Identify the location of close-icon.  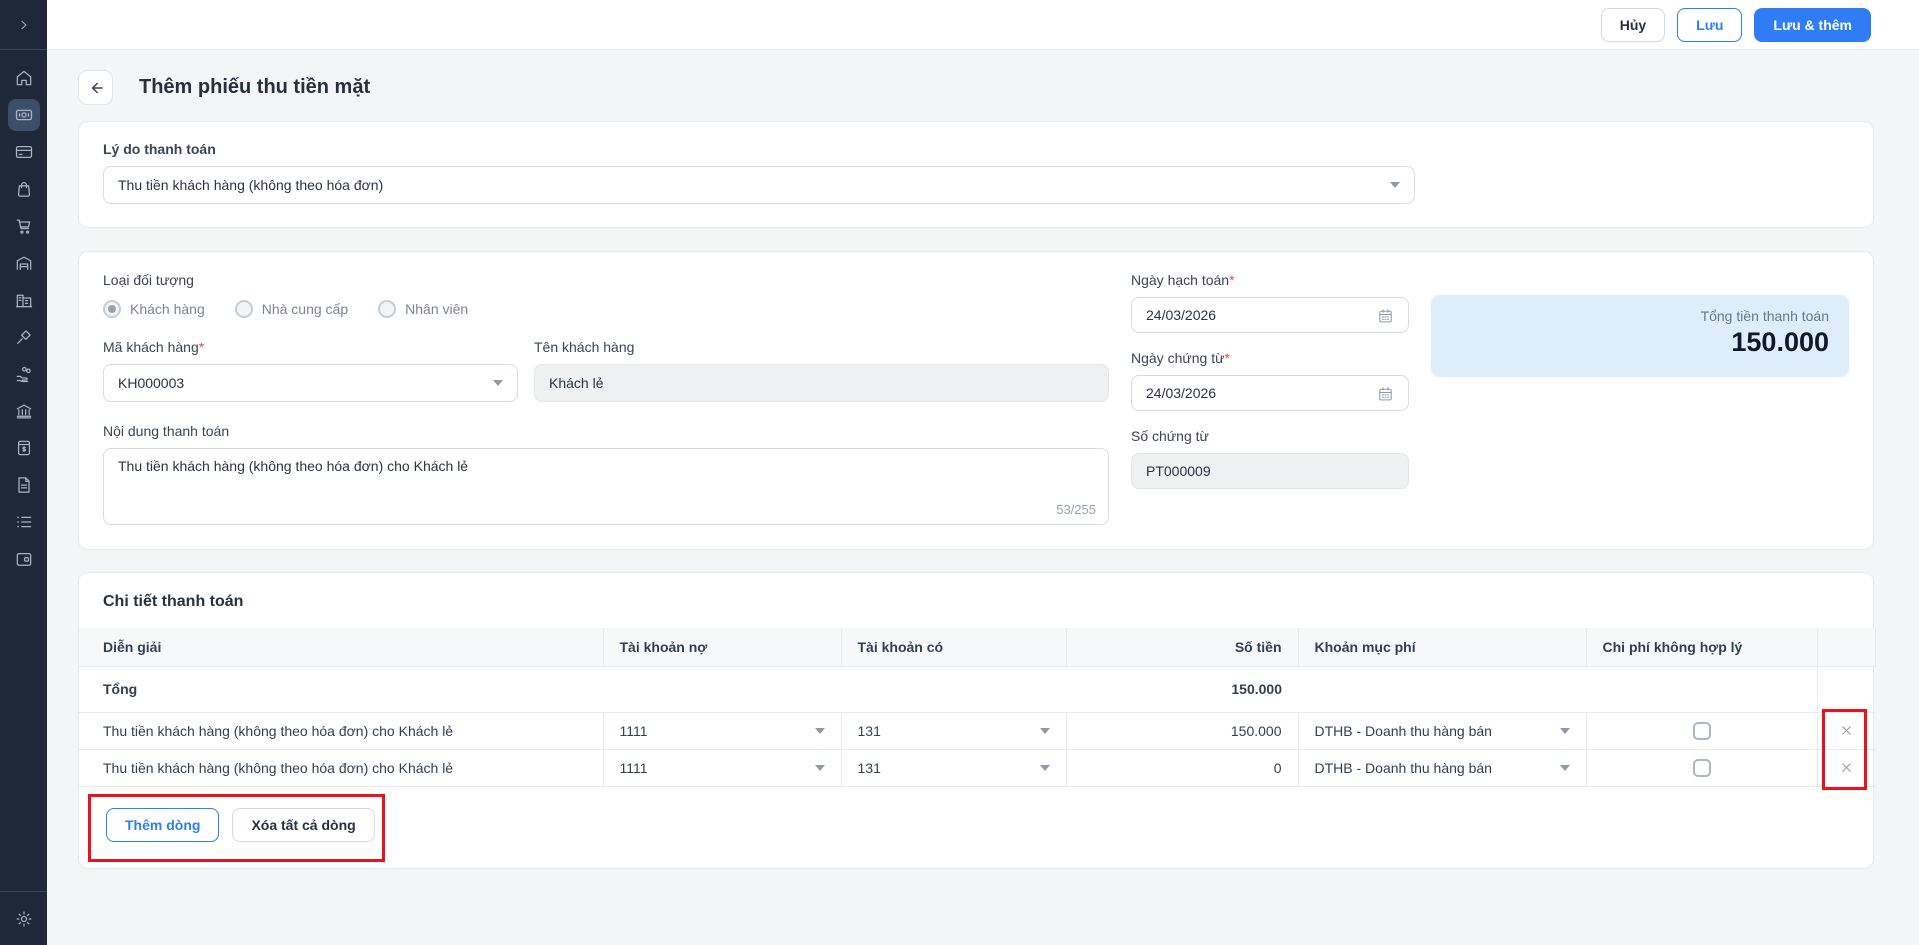
(1846, 730).